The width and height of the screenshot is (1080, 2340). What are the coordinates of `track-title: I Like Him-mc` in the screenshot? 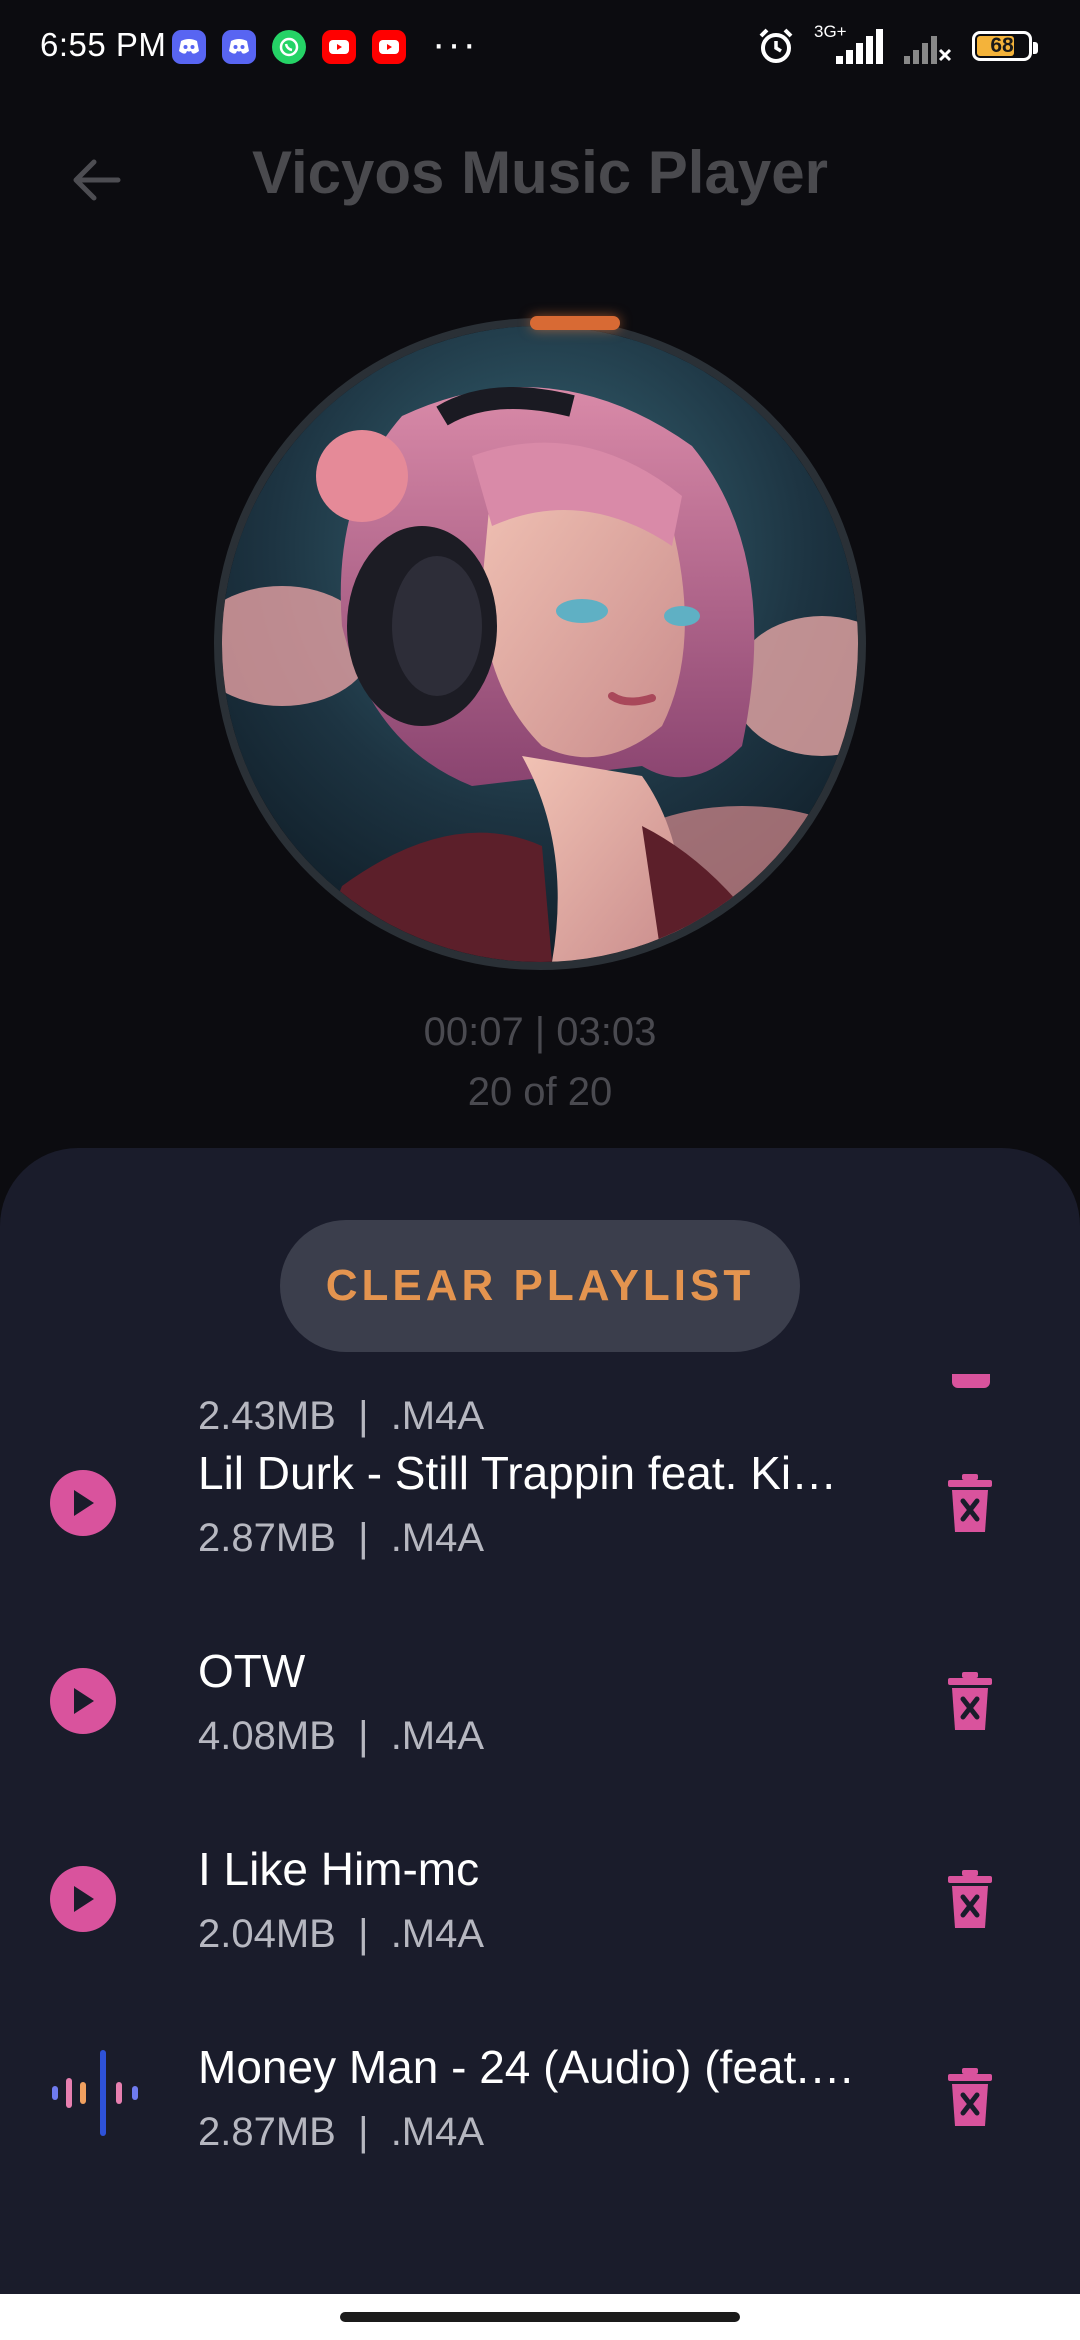 It's located at (339, 1869).